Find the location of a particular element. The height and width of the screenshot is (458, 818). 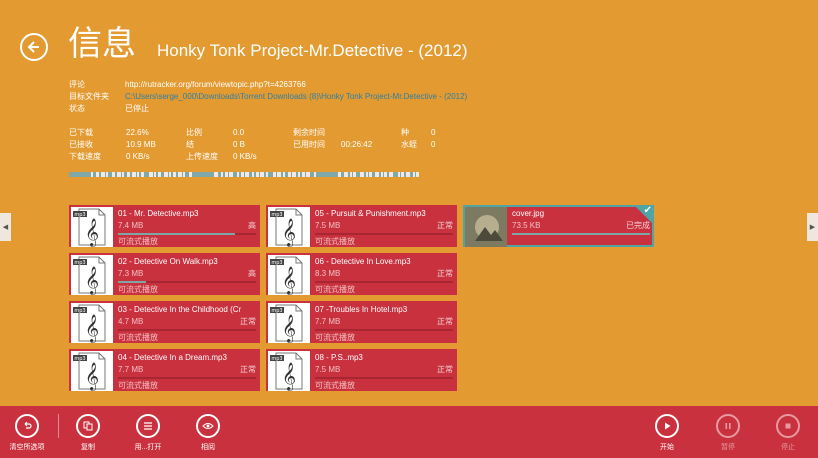

uploaded-value: 0 B is located at coordinates (239, 144).